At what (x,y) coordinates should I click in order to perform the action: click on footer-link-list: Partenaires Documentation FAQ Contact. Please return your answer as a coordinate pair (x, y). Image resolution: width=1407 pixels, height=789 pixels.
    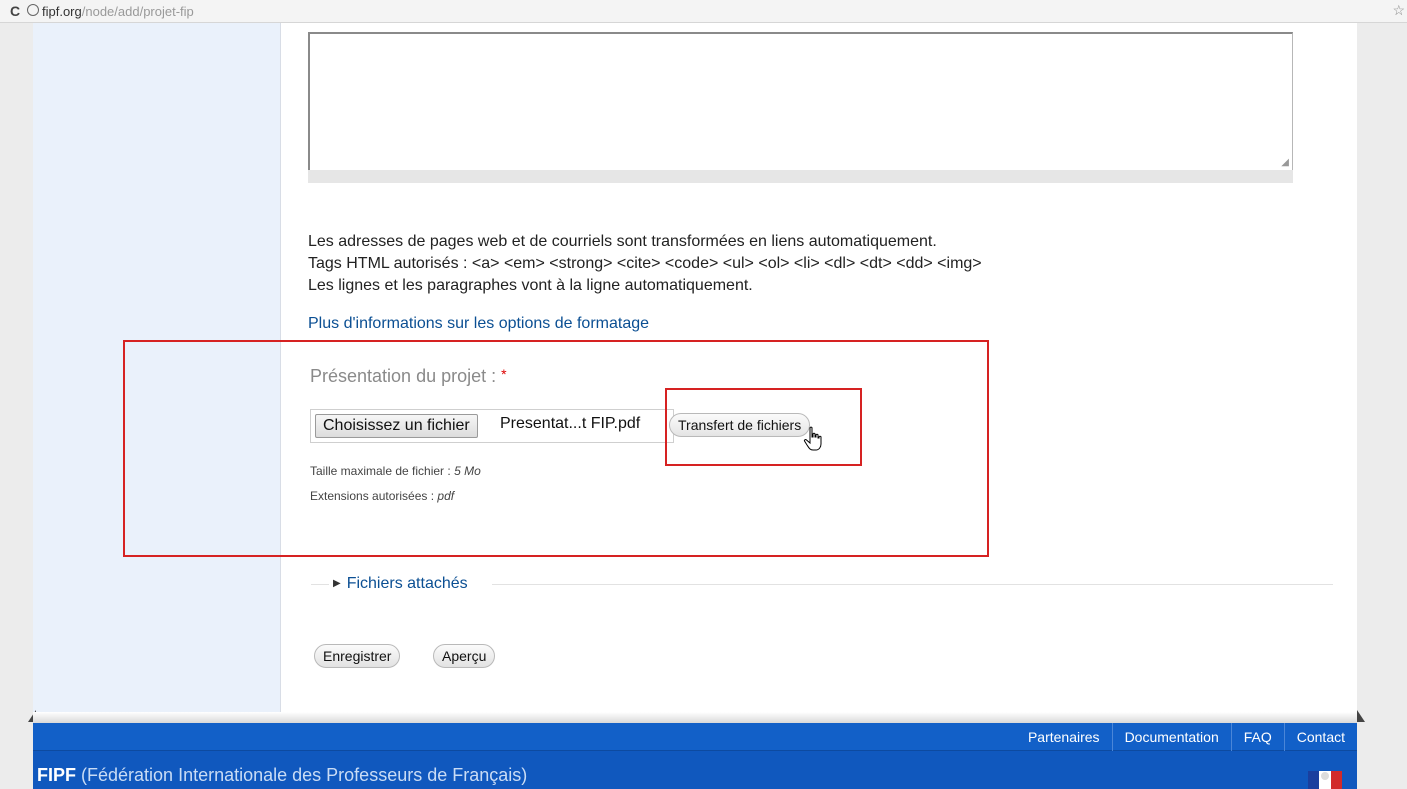
    Looking at the image, I should click on (1186, 737).